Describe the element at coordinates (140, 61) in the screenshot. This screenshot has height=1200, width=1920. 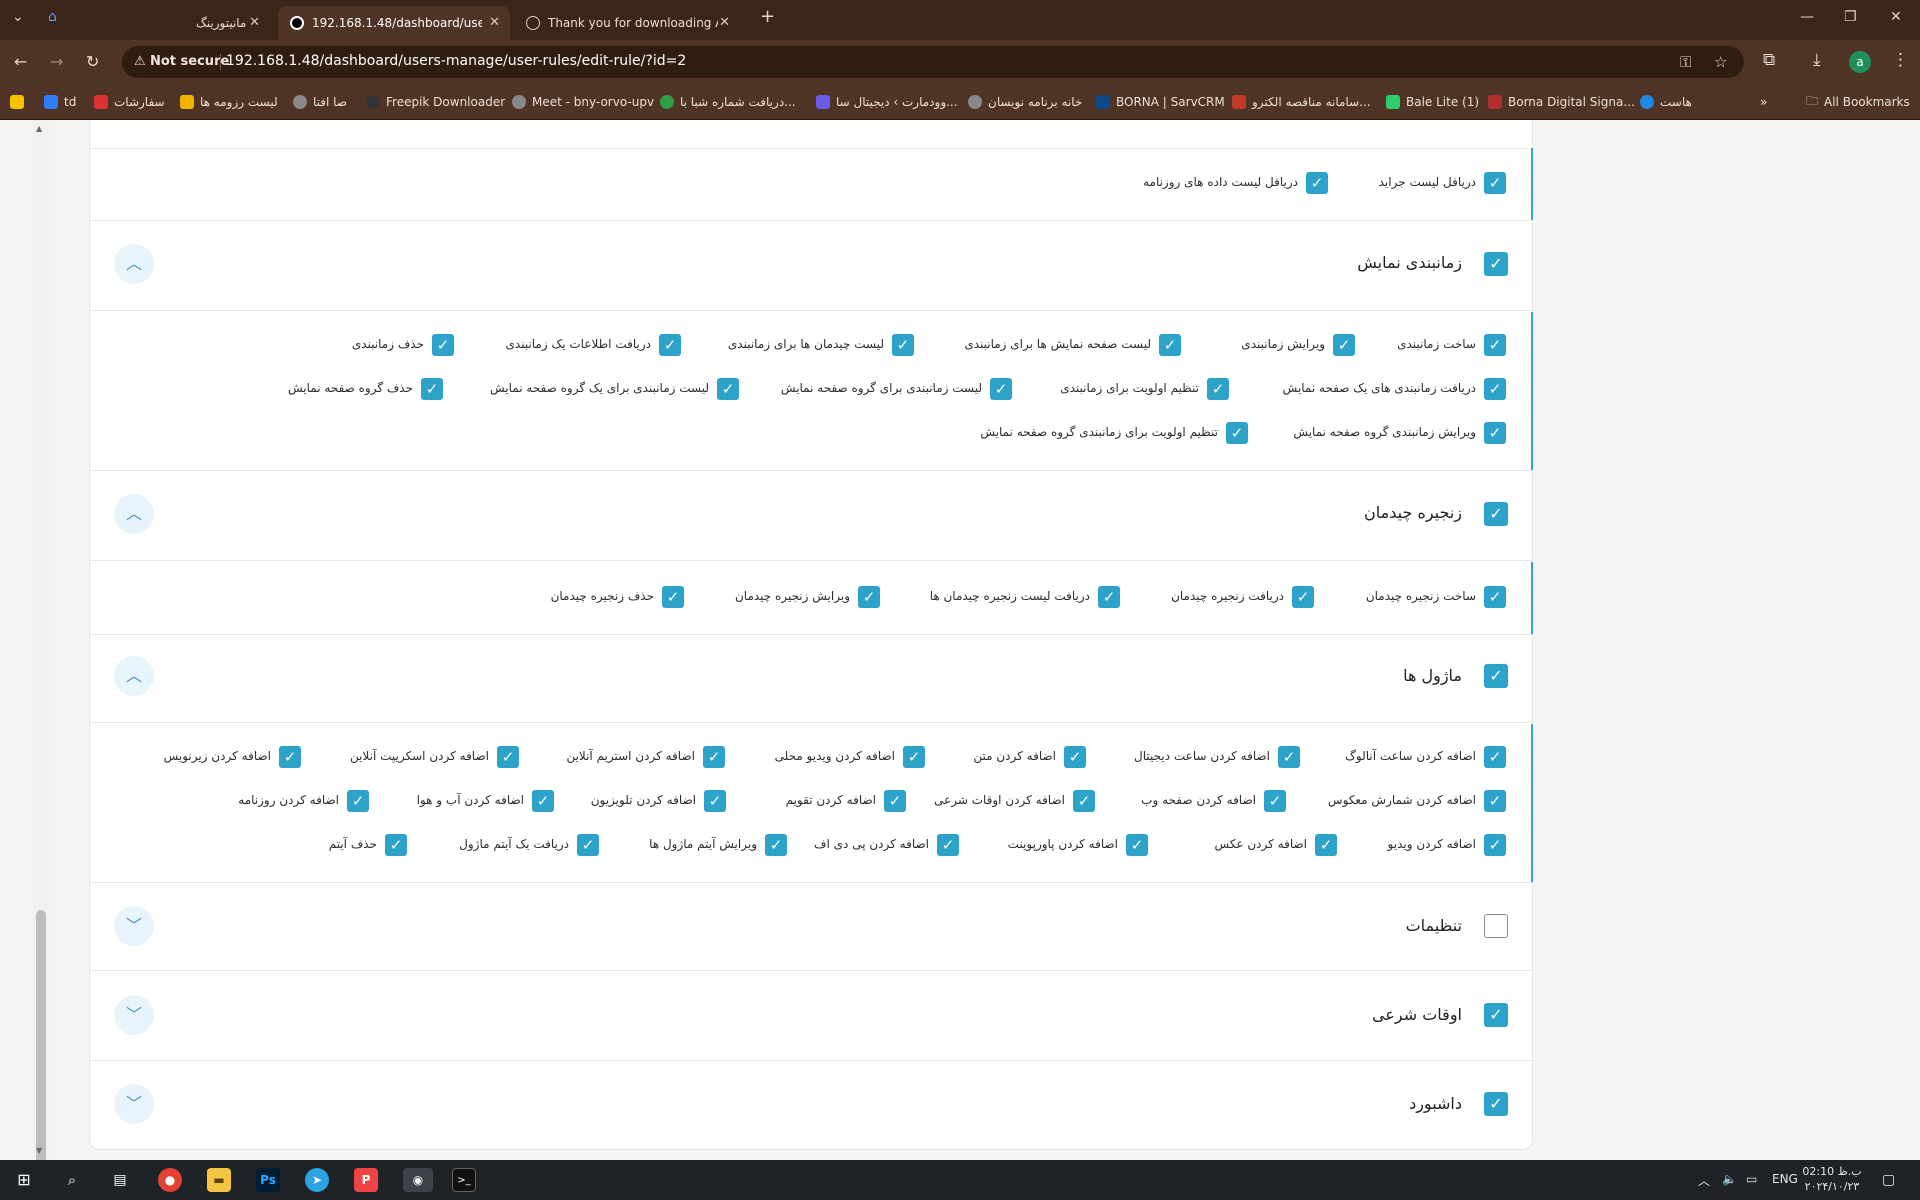
I see `warning-icon: ⚠` at that location.